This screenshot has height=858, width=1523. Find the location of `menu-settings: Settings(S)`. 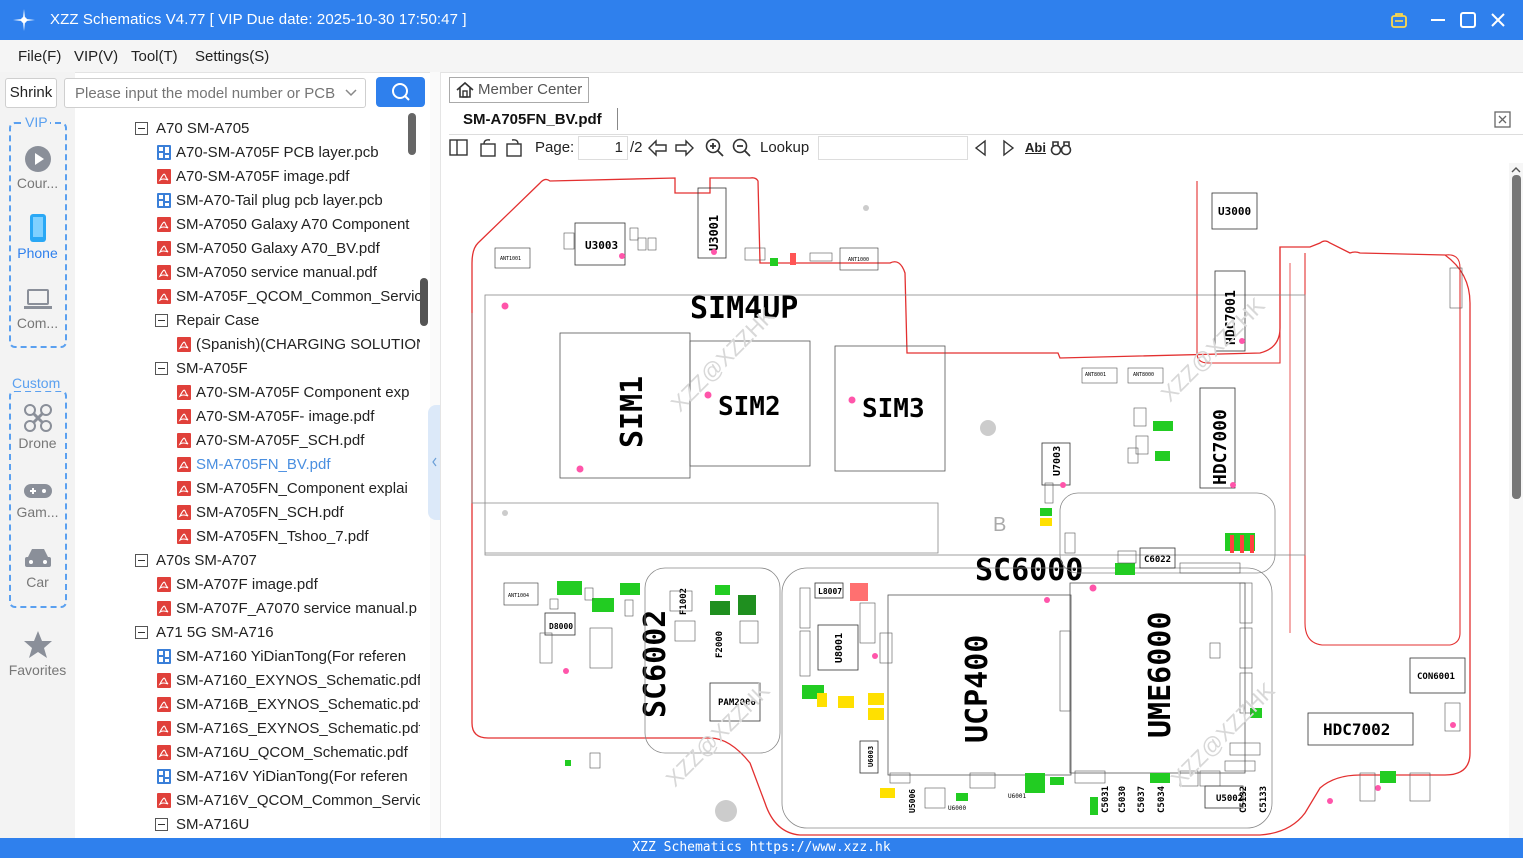

menu-settings: Settings(S) is located at coordinates (232, 56).